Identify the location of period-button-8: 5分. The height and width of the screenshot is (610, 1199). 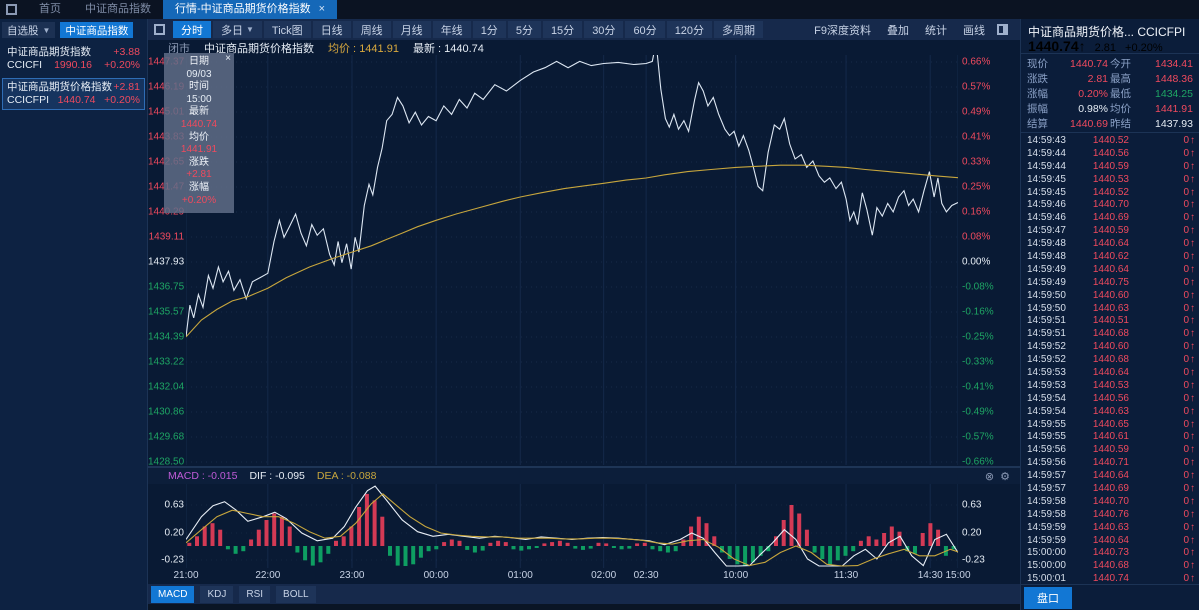
(524, 29).